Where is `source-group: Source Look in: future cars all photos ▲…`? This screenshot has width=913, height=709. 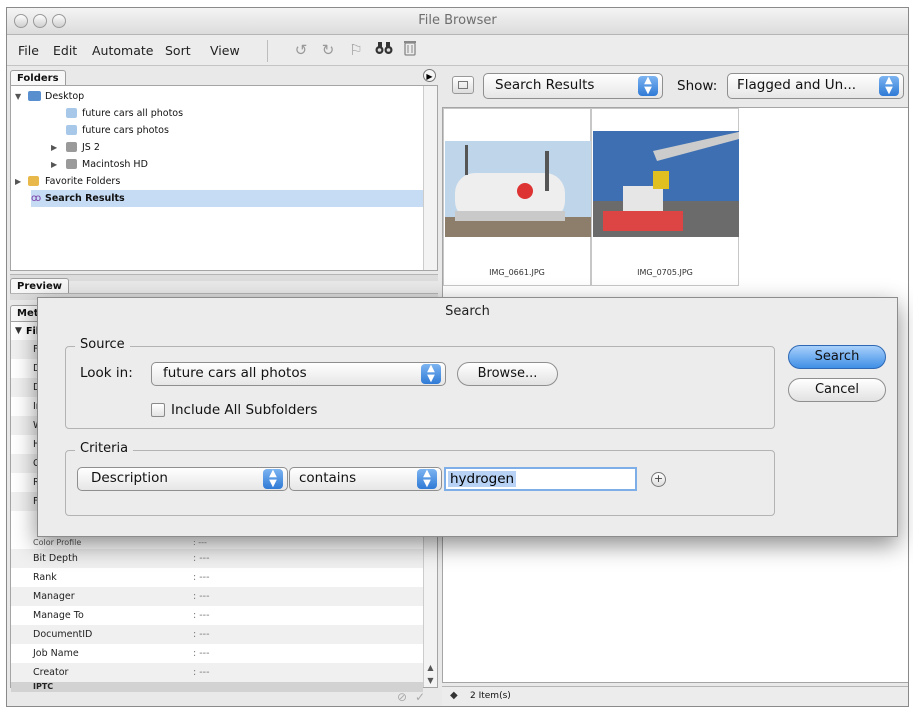
source-group: Source Look in: future cars all photos ▲… is located at coordinates (420, 383).